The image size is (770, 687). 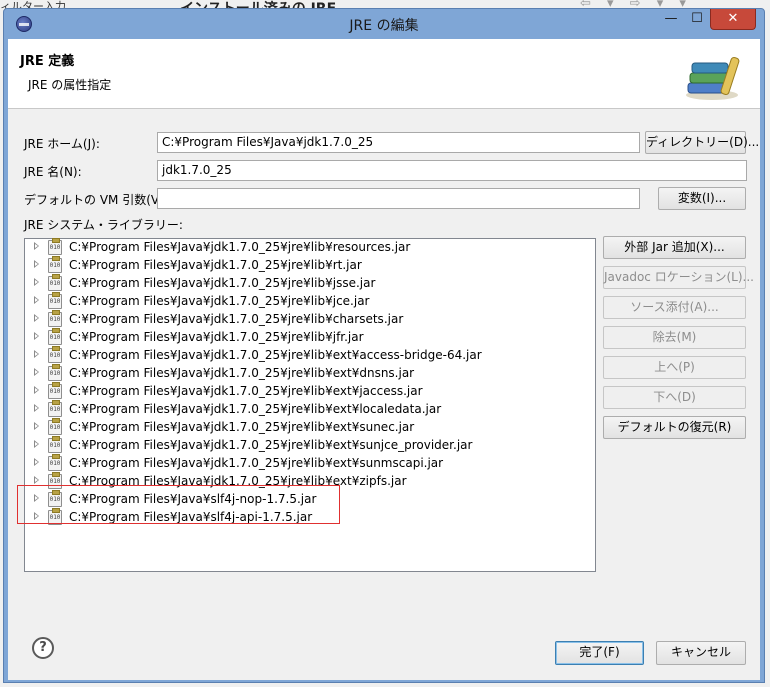 I want to click on library-books-icon, so click(x=713, y=78).